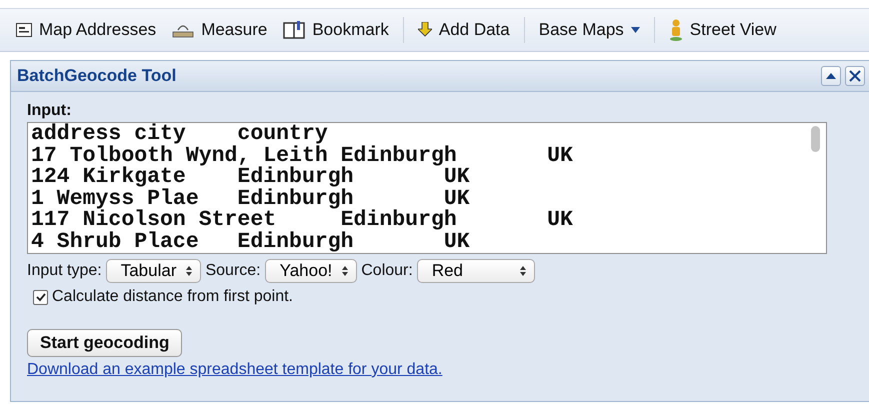 This screenshot has width=869, height=408. Describe the element at coordinates (233, 271) in the screenshot. I see `select-label: Source:` at that location.